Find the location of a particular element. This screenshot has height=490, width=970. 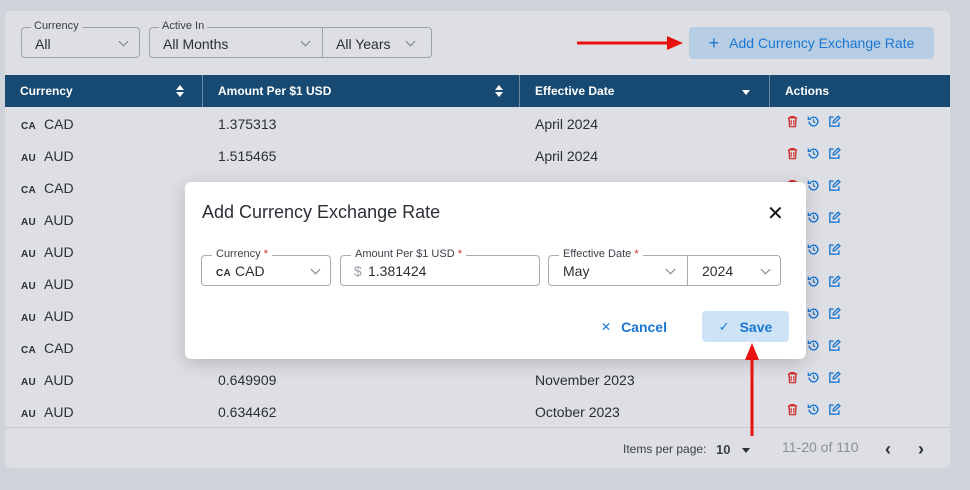

cancel-button: ✕ Cancel is located at coordinates (634, 326).